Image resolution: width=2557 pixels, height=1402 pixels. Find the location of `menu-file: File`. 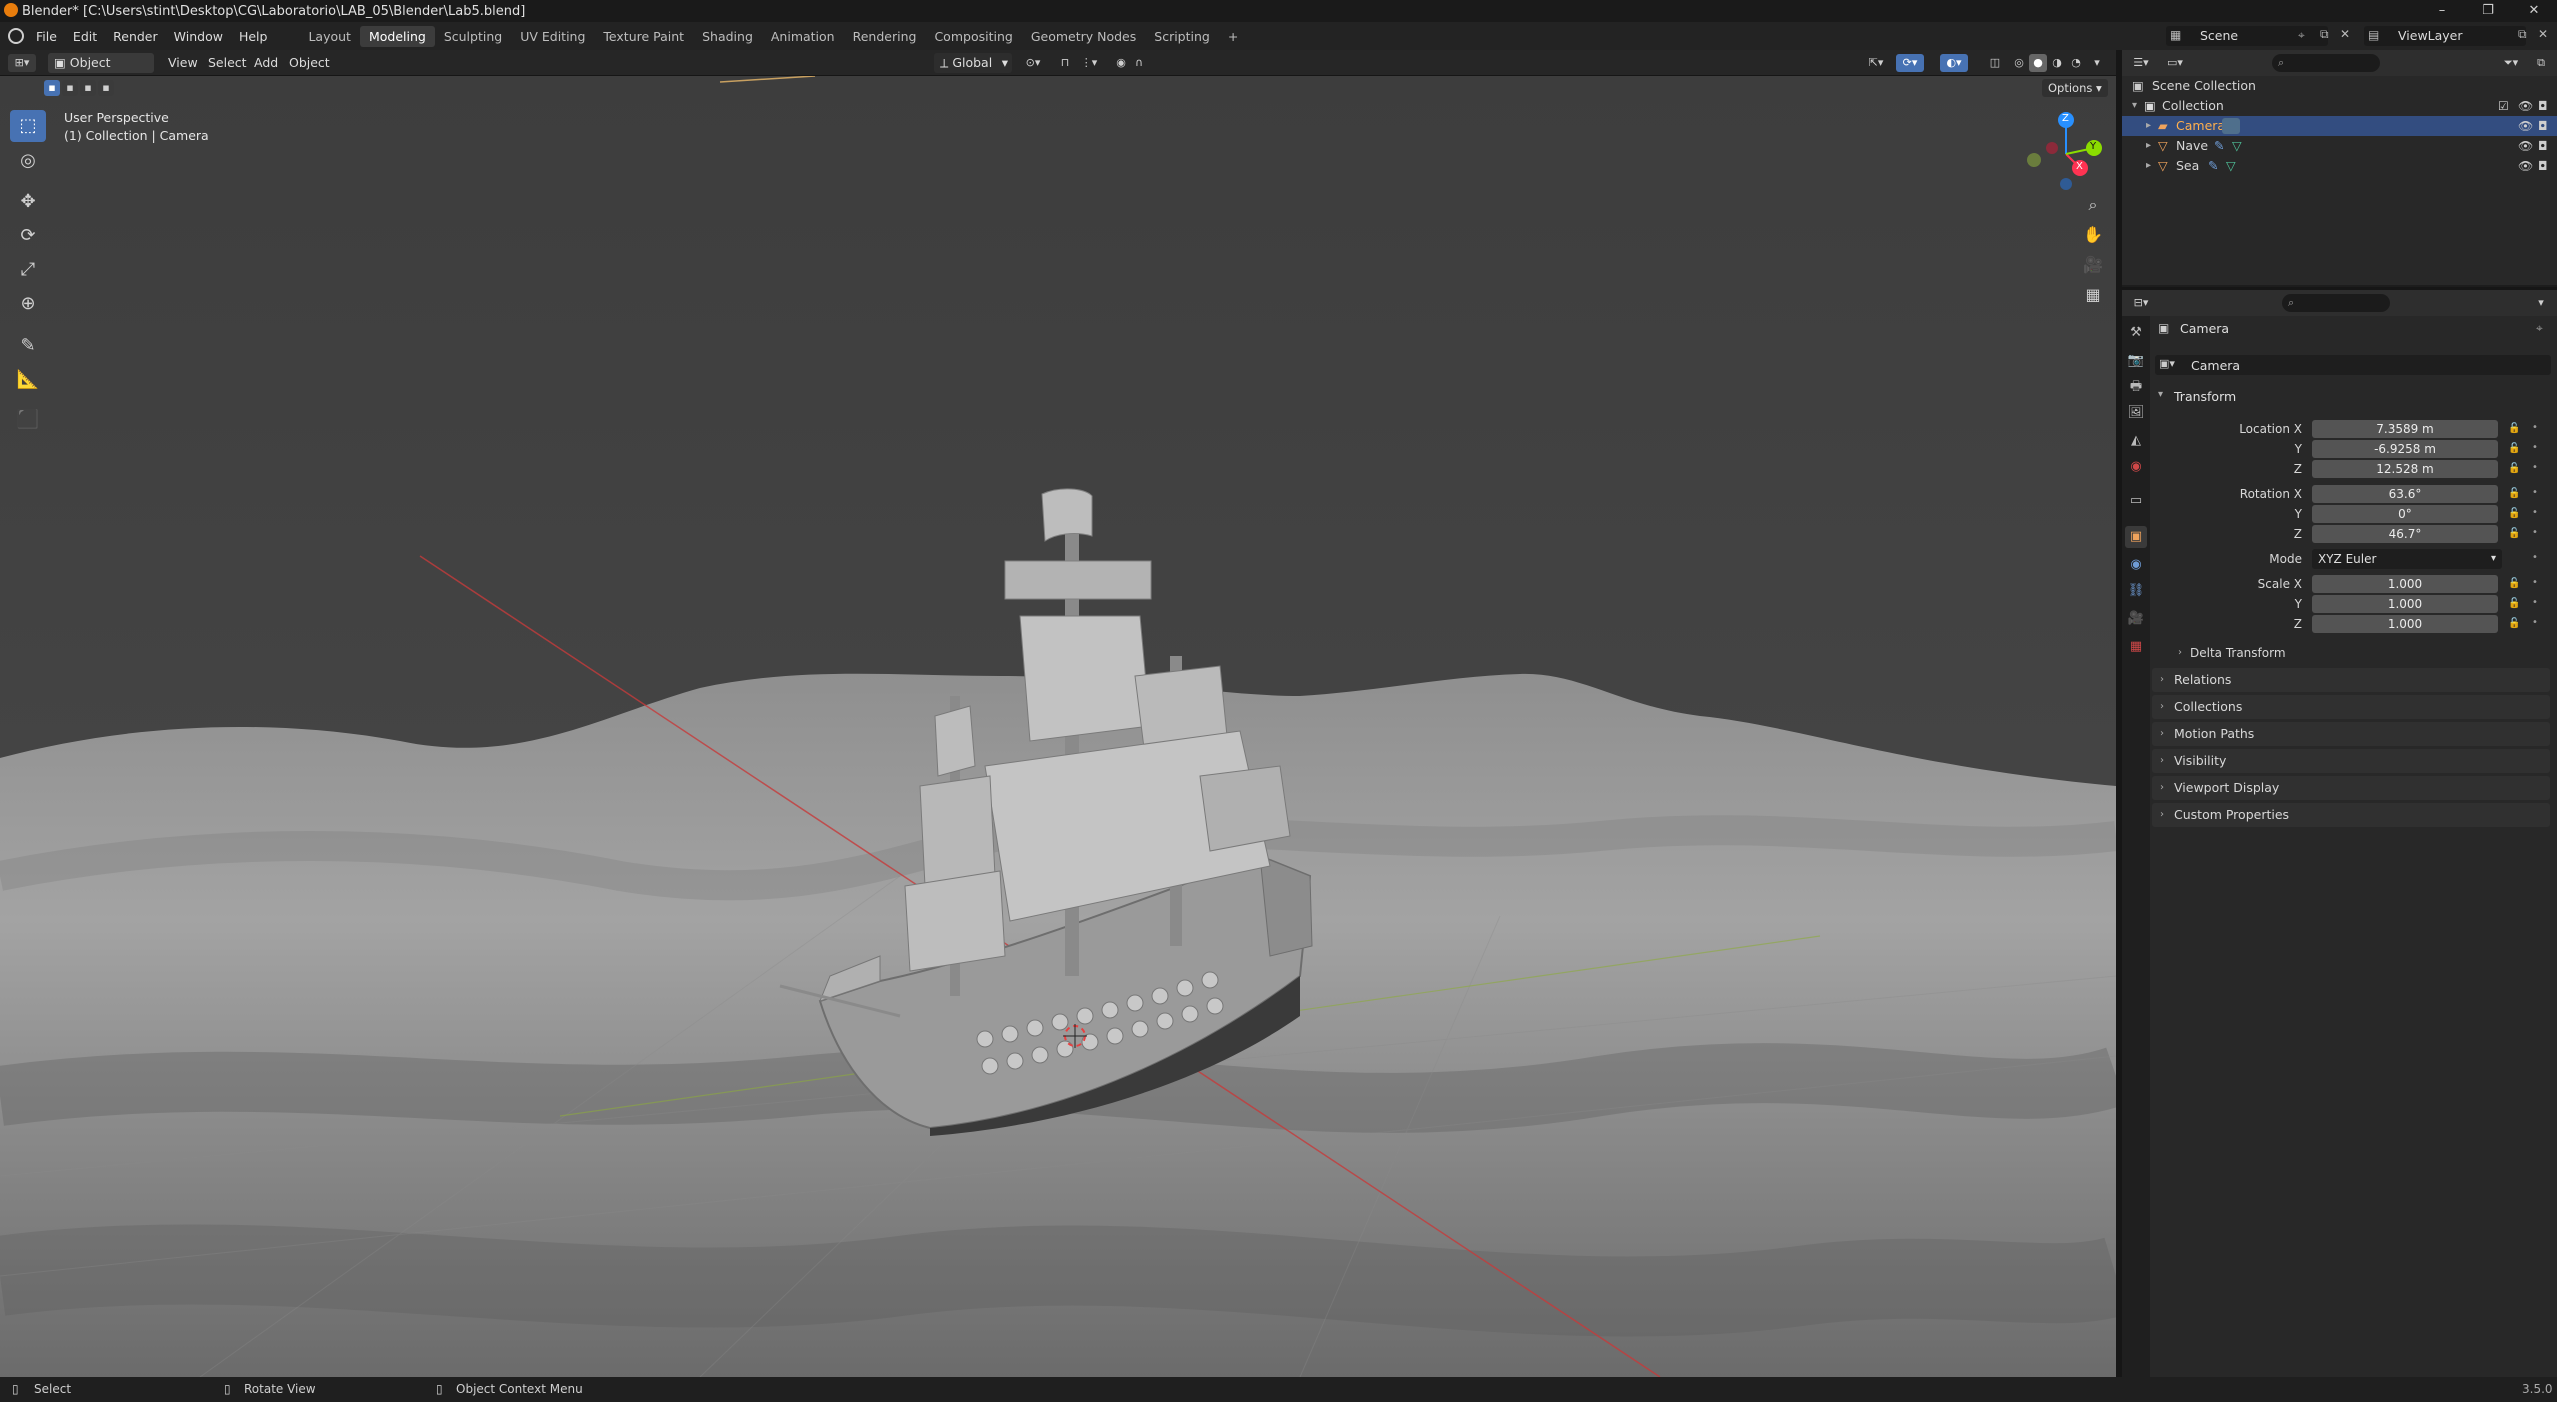

menu-file: File is located at coordinates (46, 36).